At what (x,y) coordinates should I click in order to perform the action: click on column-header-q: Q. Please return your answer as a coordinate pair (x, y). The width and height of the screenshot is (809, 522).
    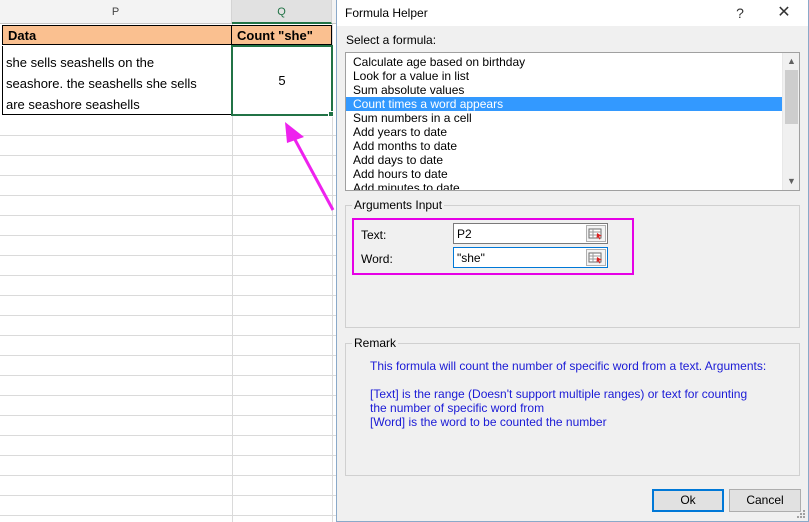
    Looking at the image, I should click on (282, 12).